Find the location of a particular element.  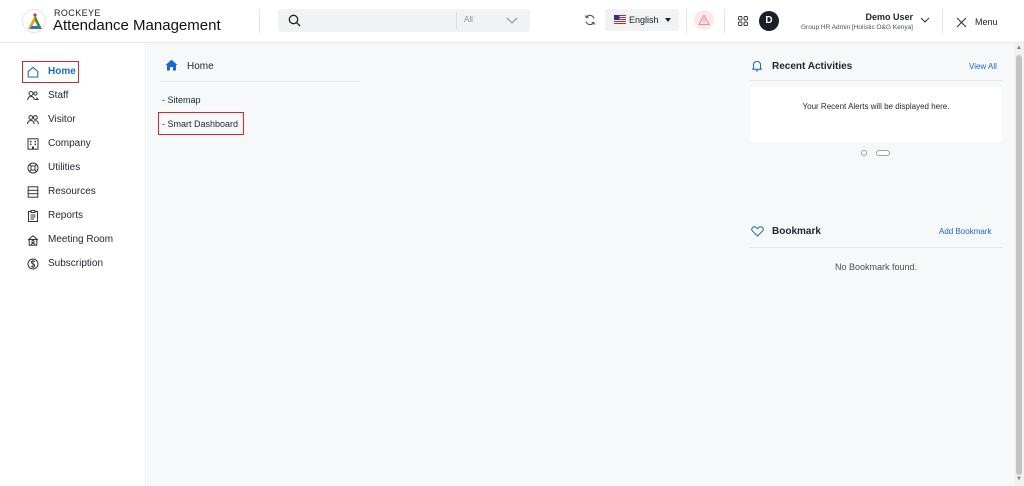

page-scrollbar: ▲ ▼ is located at coordinates (1019, 264).